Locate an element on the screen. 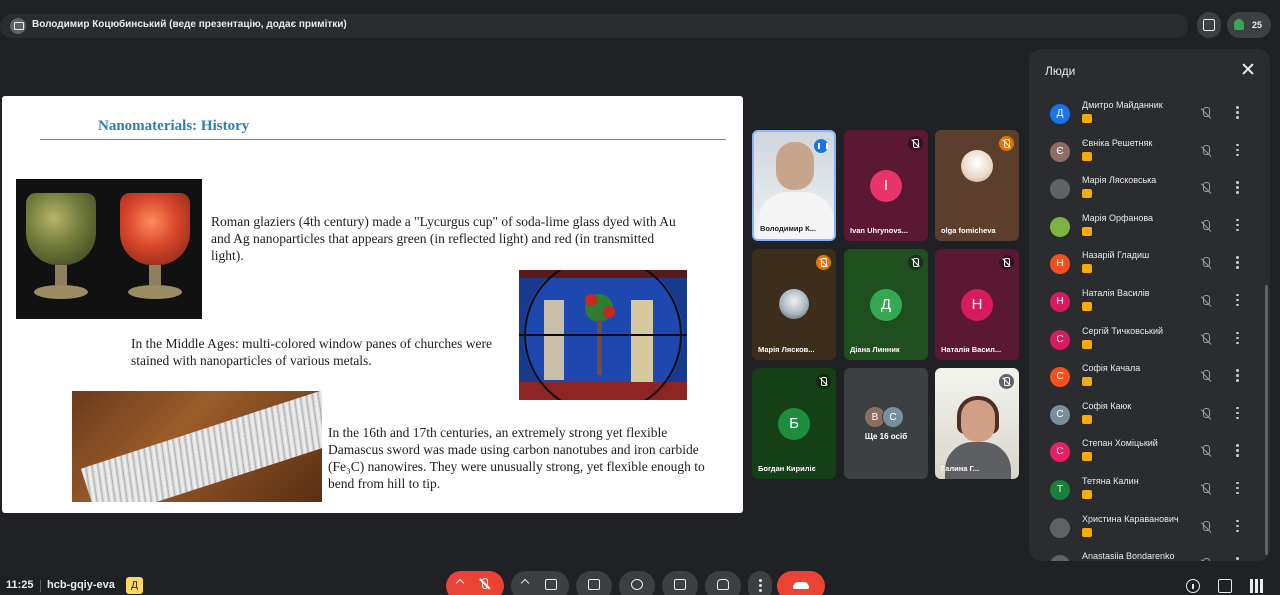 The image size is (1280, 595). more-options-button is located at coordinates (760, 583).